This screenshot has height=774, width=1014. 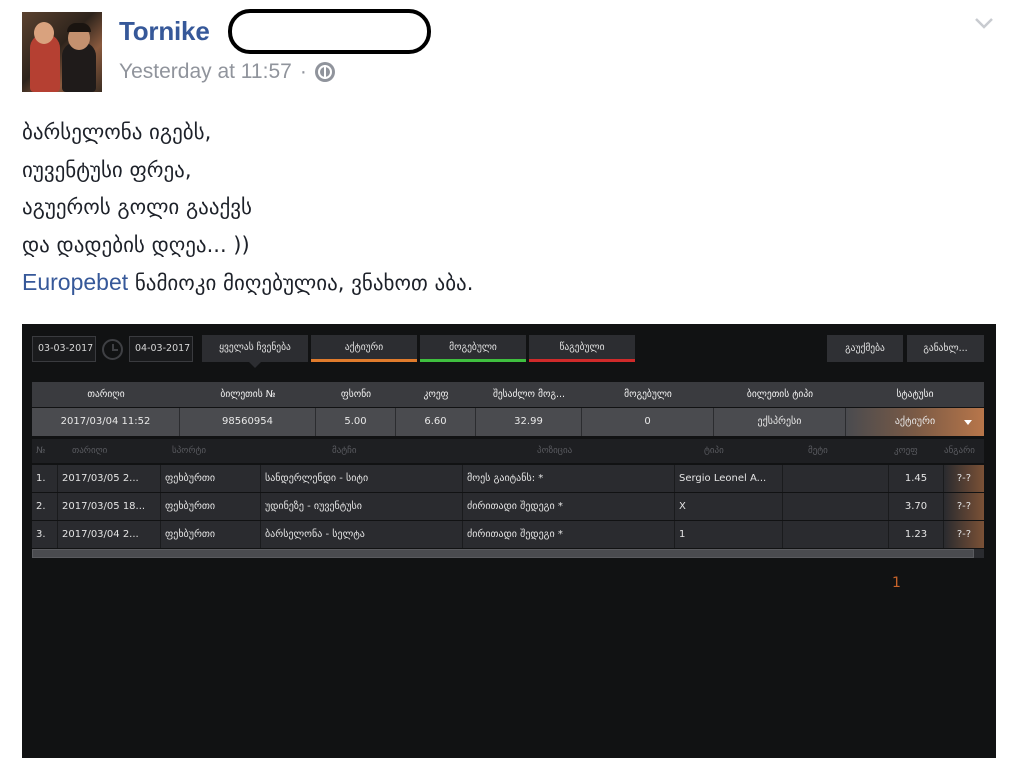 I want to click on ticket-col-coef: კოეფ, so click(x=436, y=394).